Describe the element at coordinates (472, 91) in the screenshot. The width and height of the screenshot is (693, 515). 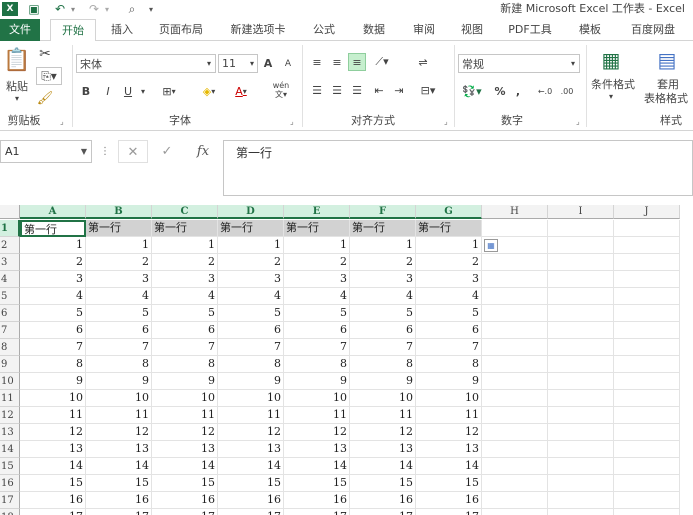
I see `currency-format-icon: 💱▾` at that location.